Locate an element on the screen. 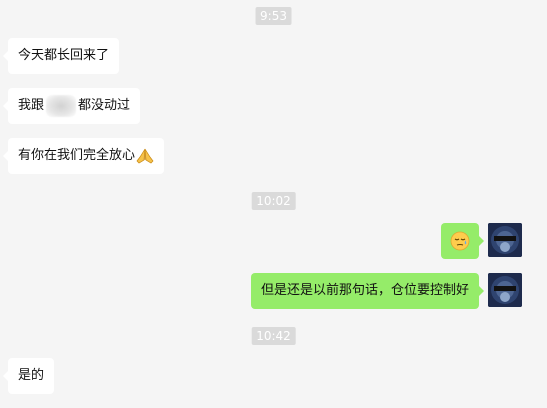  message-bubble-outgoing: 但是还是以前那句话，仓位要控制好 is located at coordinates (367, 291).